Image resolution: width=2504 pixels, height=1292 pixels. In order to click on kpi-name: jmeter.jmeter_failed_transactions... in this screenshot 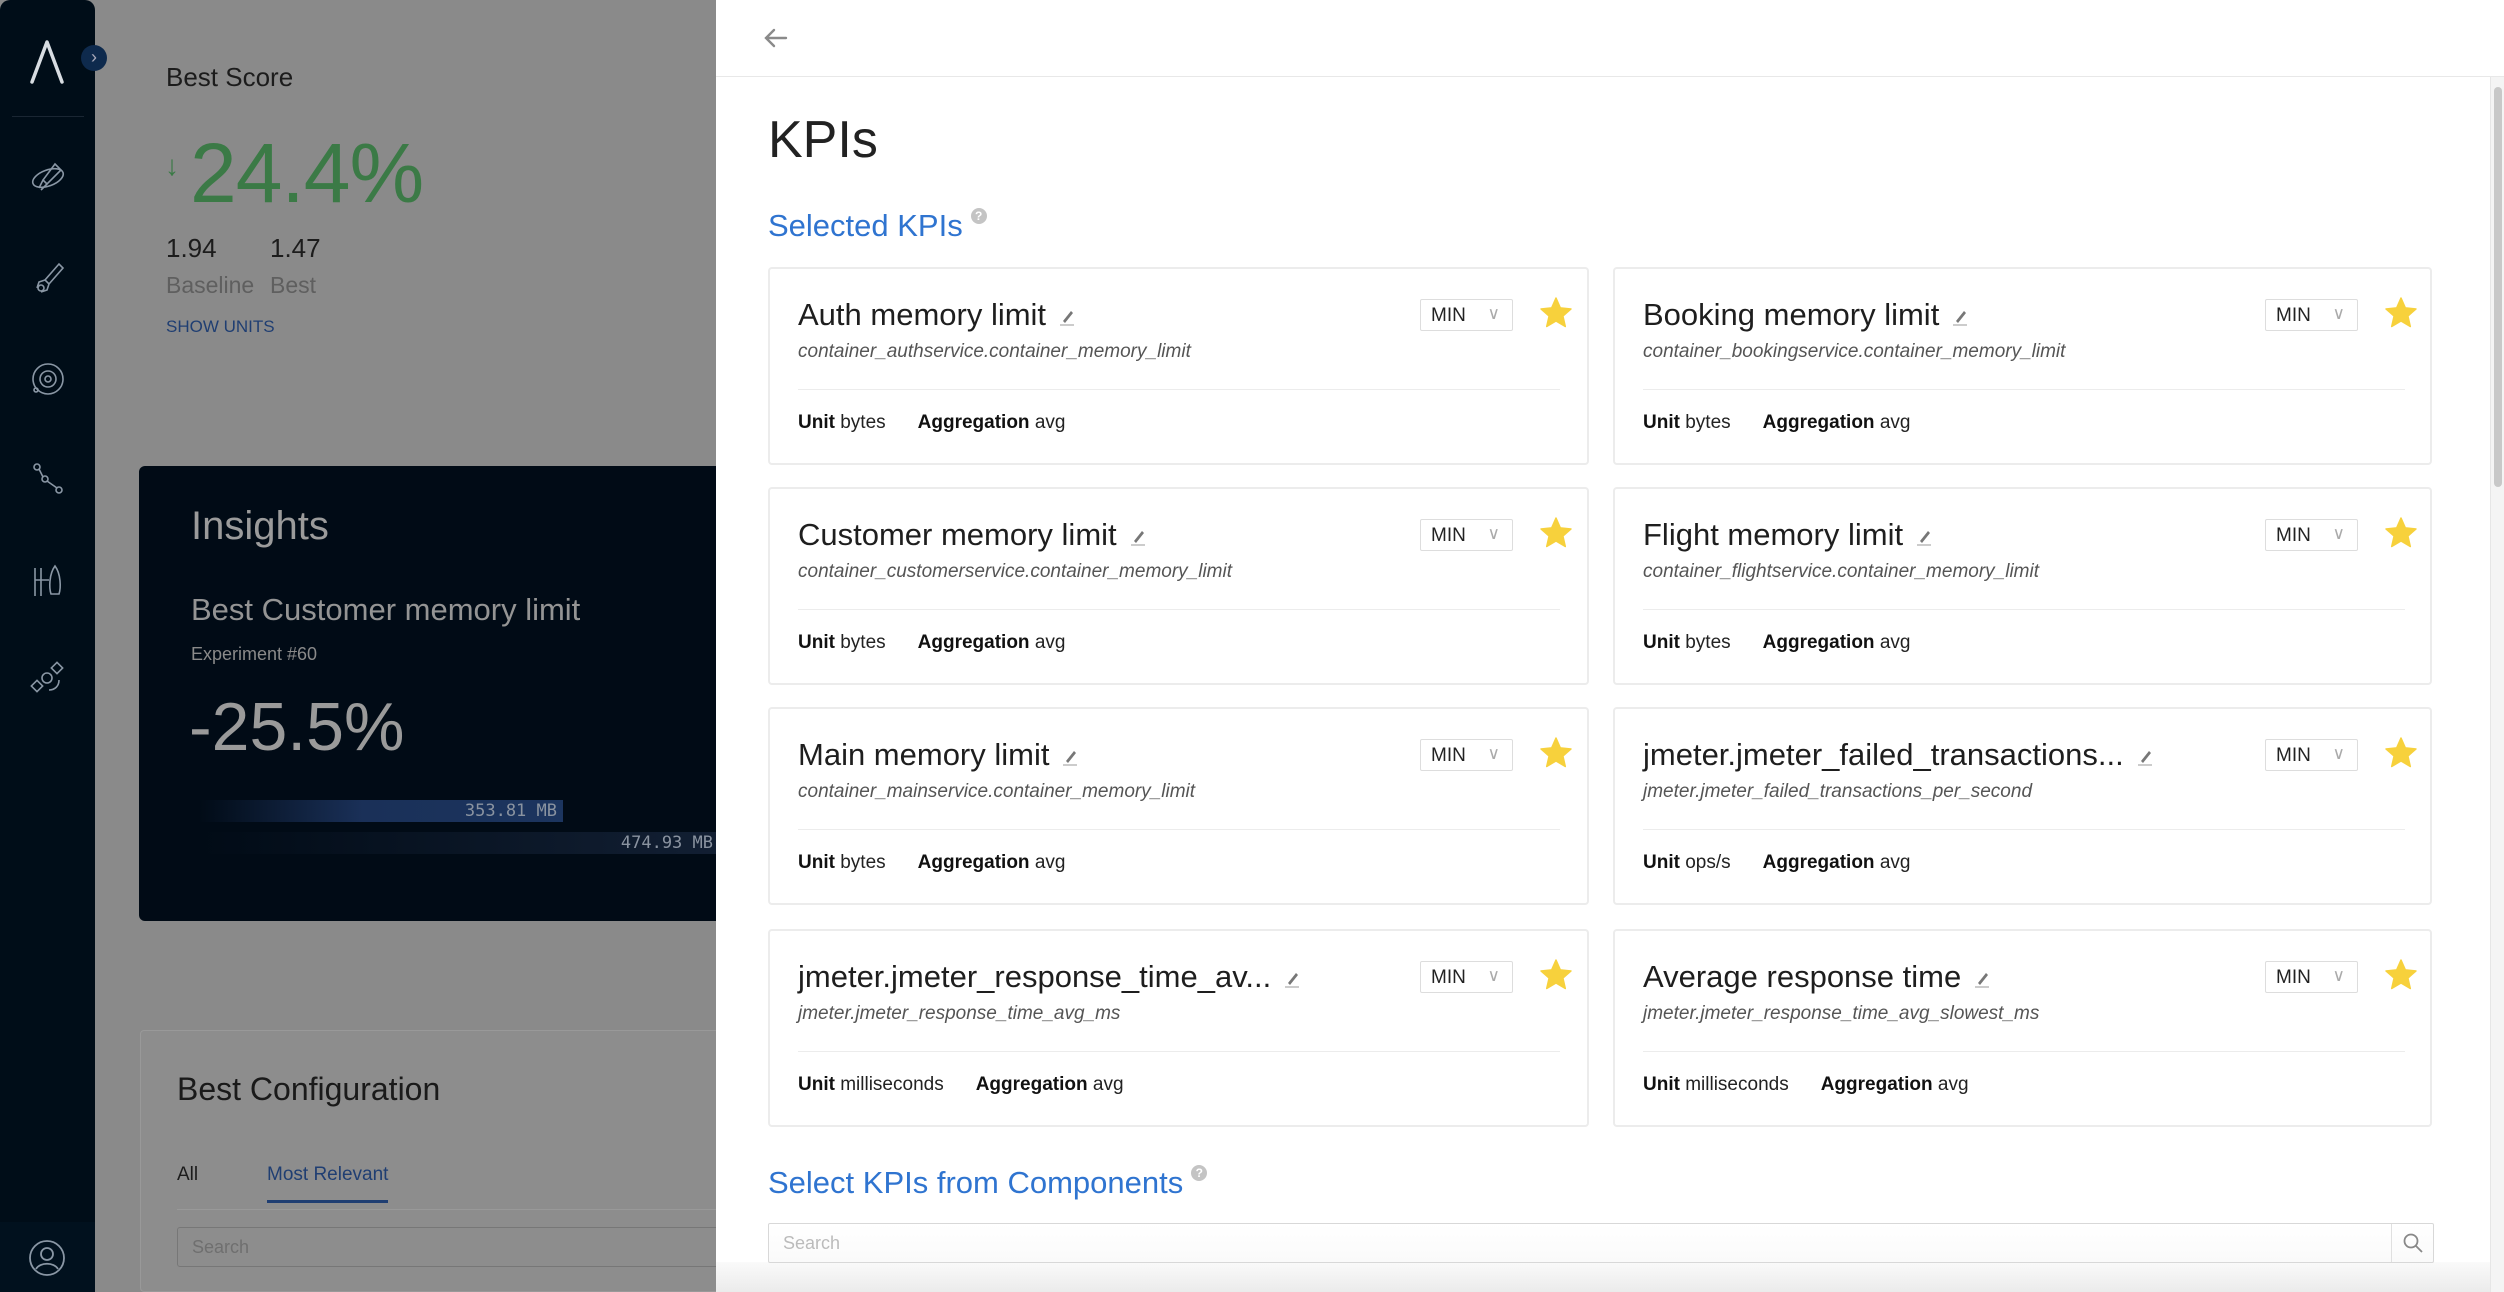, I will do `click(1883, 754)`.